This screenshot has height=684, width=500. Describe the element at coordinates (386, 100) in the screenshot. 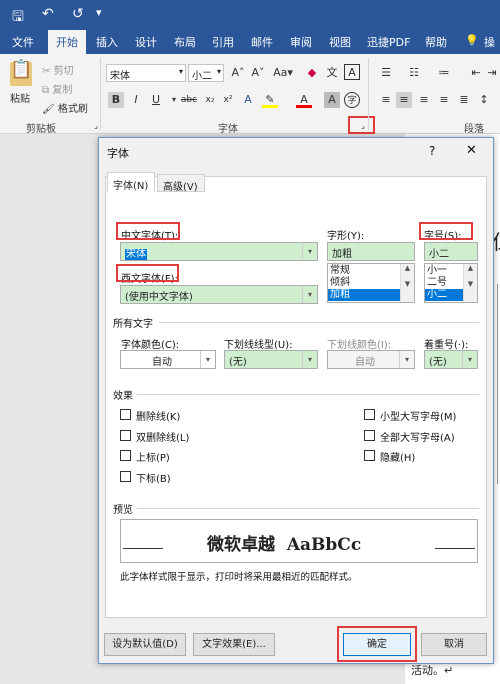

I see `align-left-icon: ≡` at that location.